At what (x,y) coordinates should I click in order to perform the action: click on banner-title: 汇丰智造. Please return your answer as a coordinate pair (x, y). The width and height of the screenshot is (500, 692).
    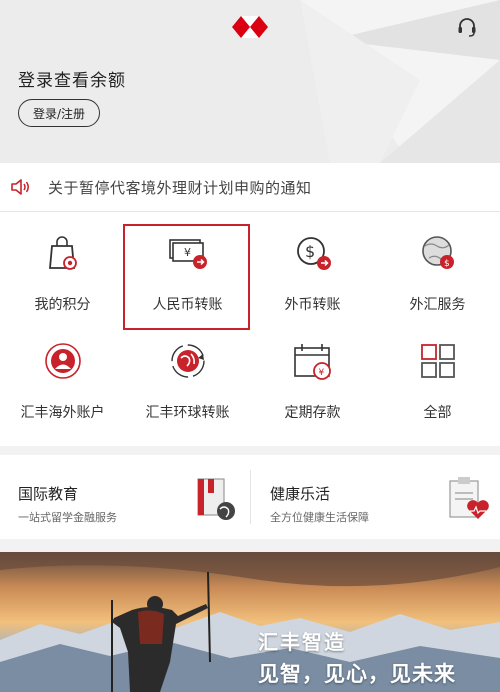
    Looking at the image, I should click on (302, 642).